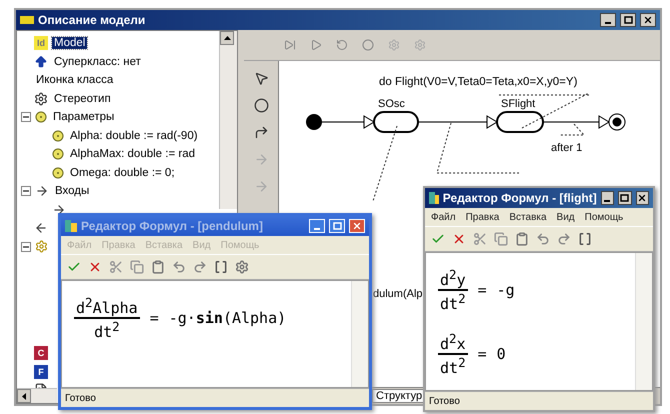 This screenshot has height=414, width=670. I want to click on window-title: Редактор Формул - [flight], so click(519, 198).